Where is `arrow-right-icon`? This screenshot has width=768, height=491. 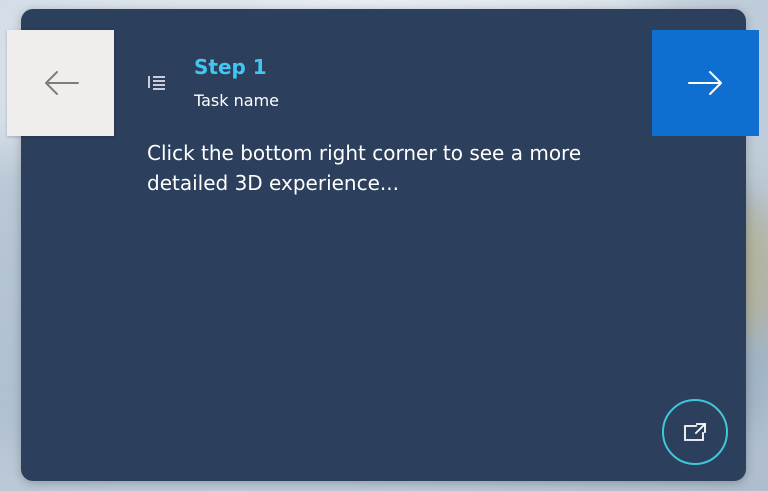 arrow-right-icon is located at coordinates (704, 83).